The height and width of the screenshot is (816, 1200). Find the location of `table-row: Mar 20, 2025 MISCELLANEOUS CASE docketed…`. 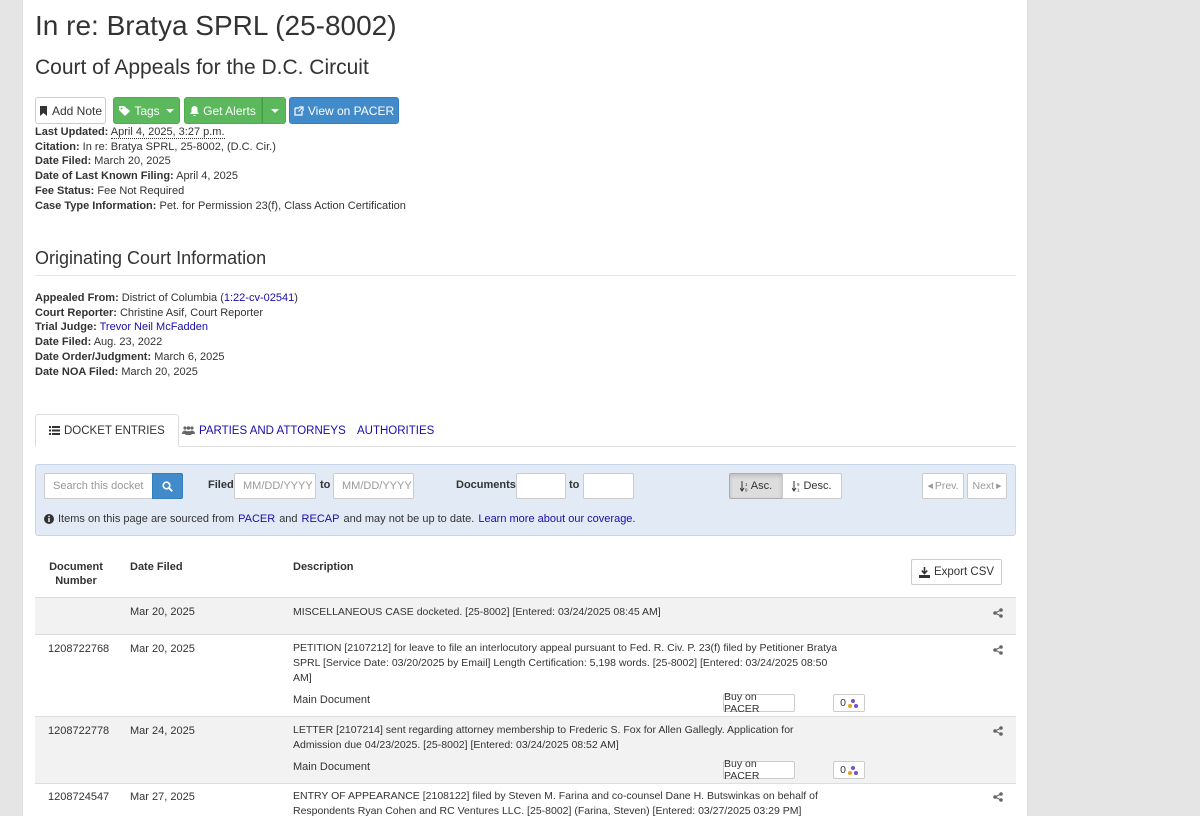

table-row: Mar 20, 2025 MISCELLANEOUS CASE docketed… is located at coordinates (525, 616).